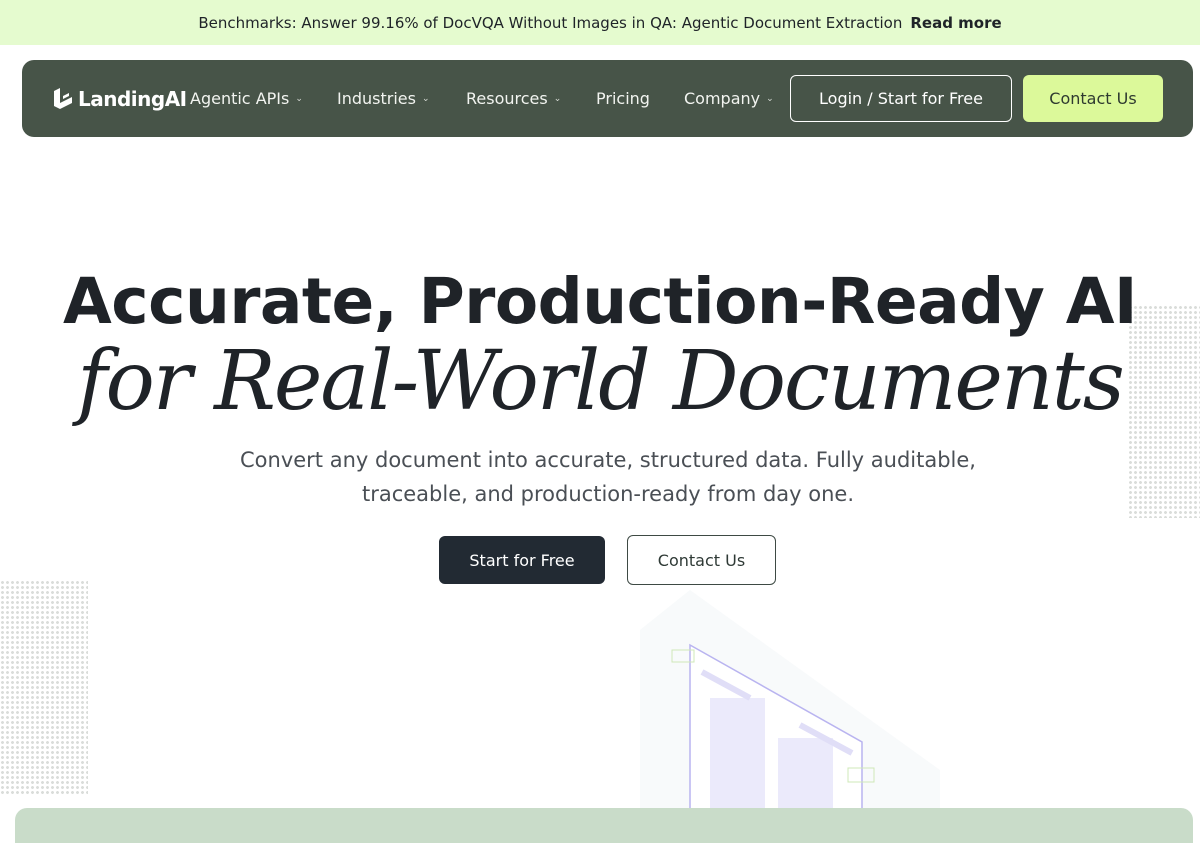  Describe the element at coordinates (790, 716) in the screenshot. I see `document-illustration` at that location.